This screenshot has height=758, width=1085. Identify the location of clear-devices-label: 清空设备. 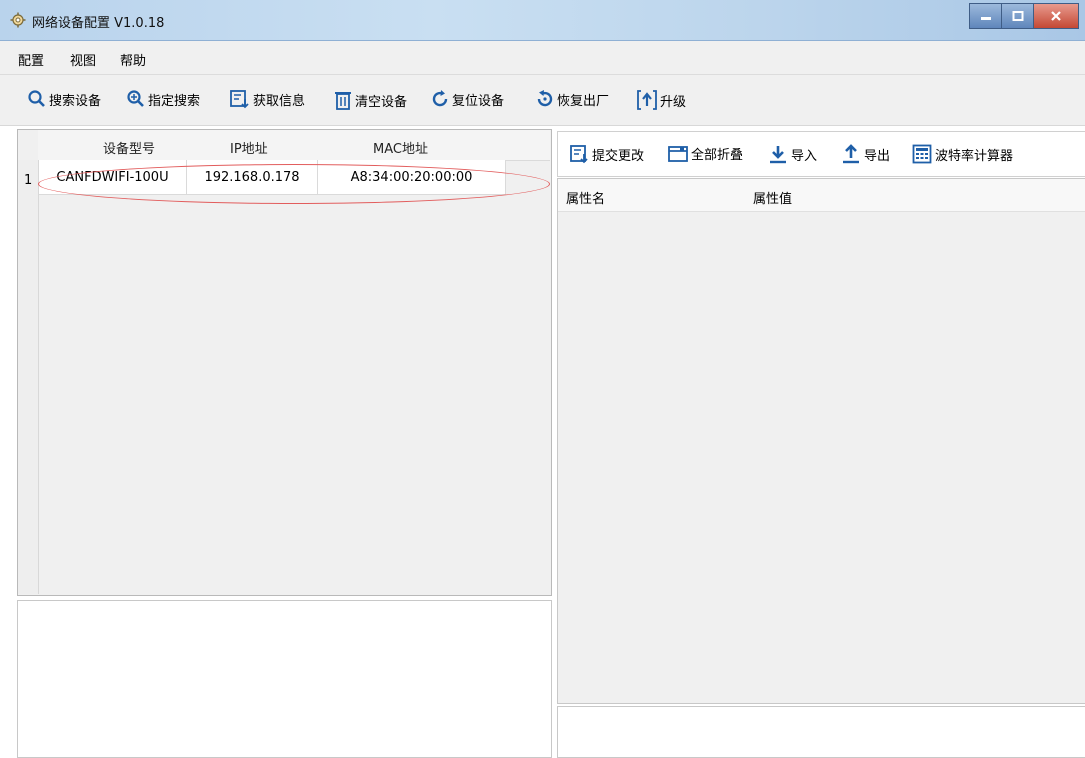
(381, 102).